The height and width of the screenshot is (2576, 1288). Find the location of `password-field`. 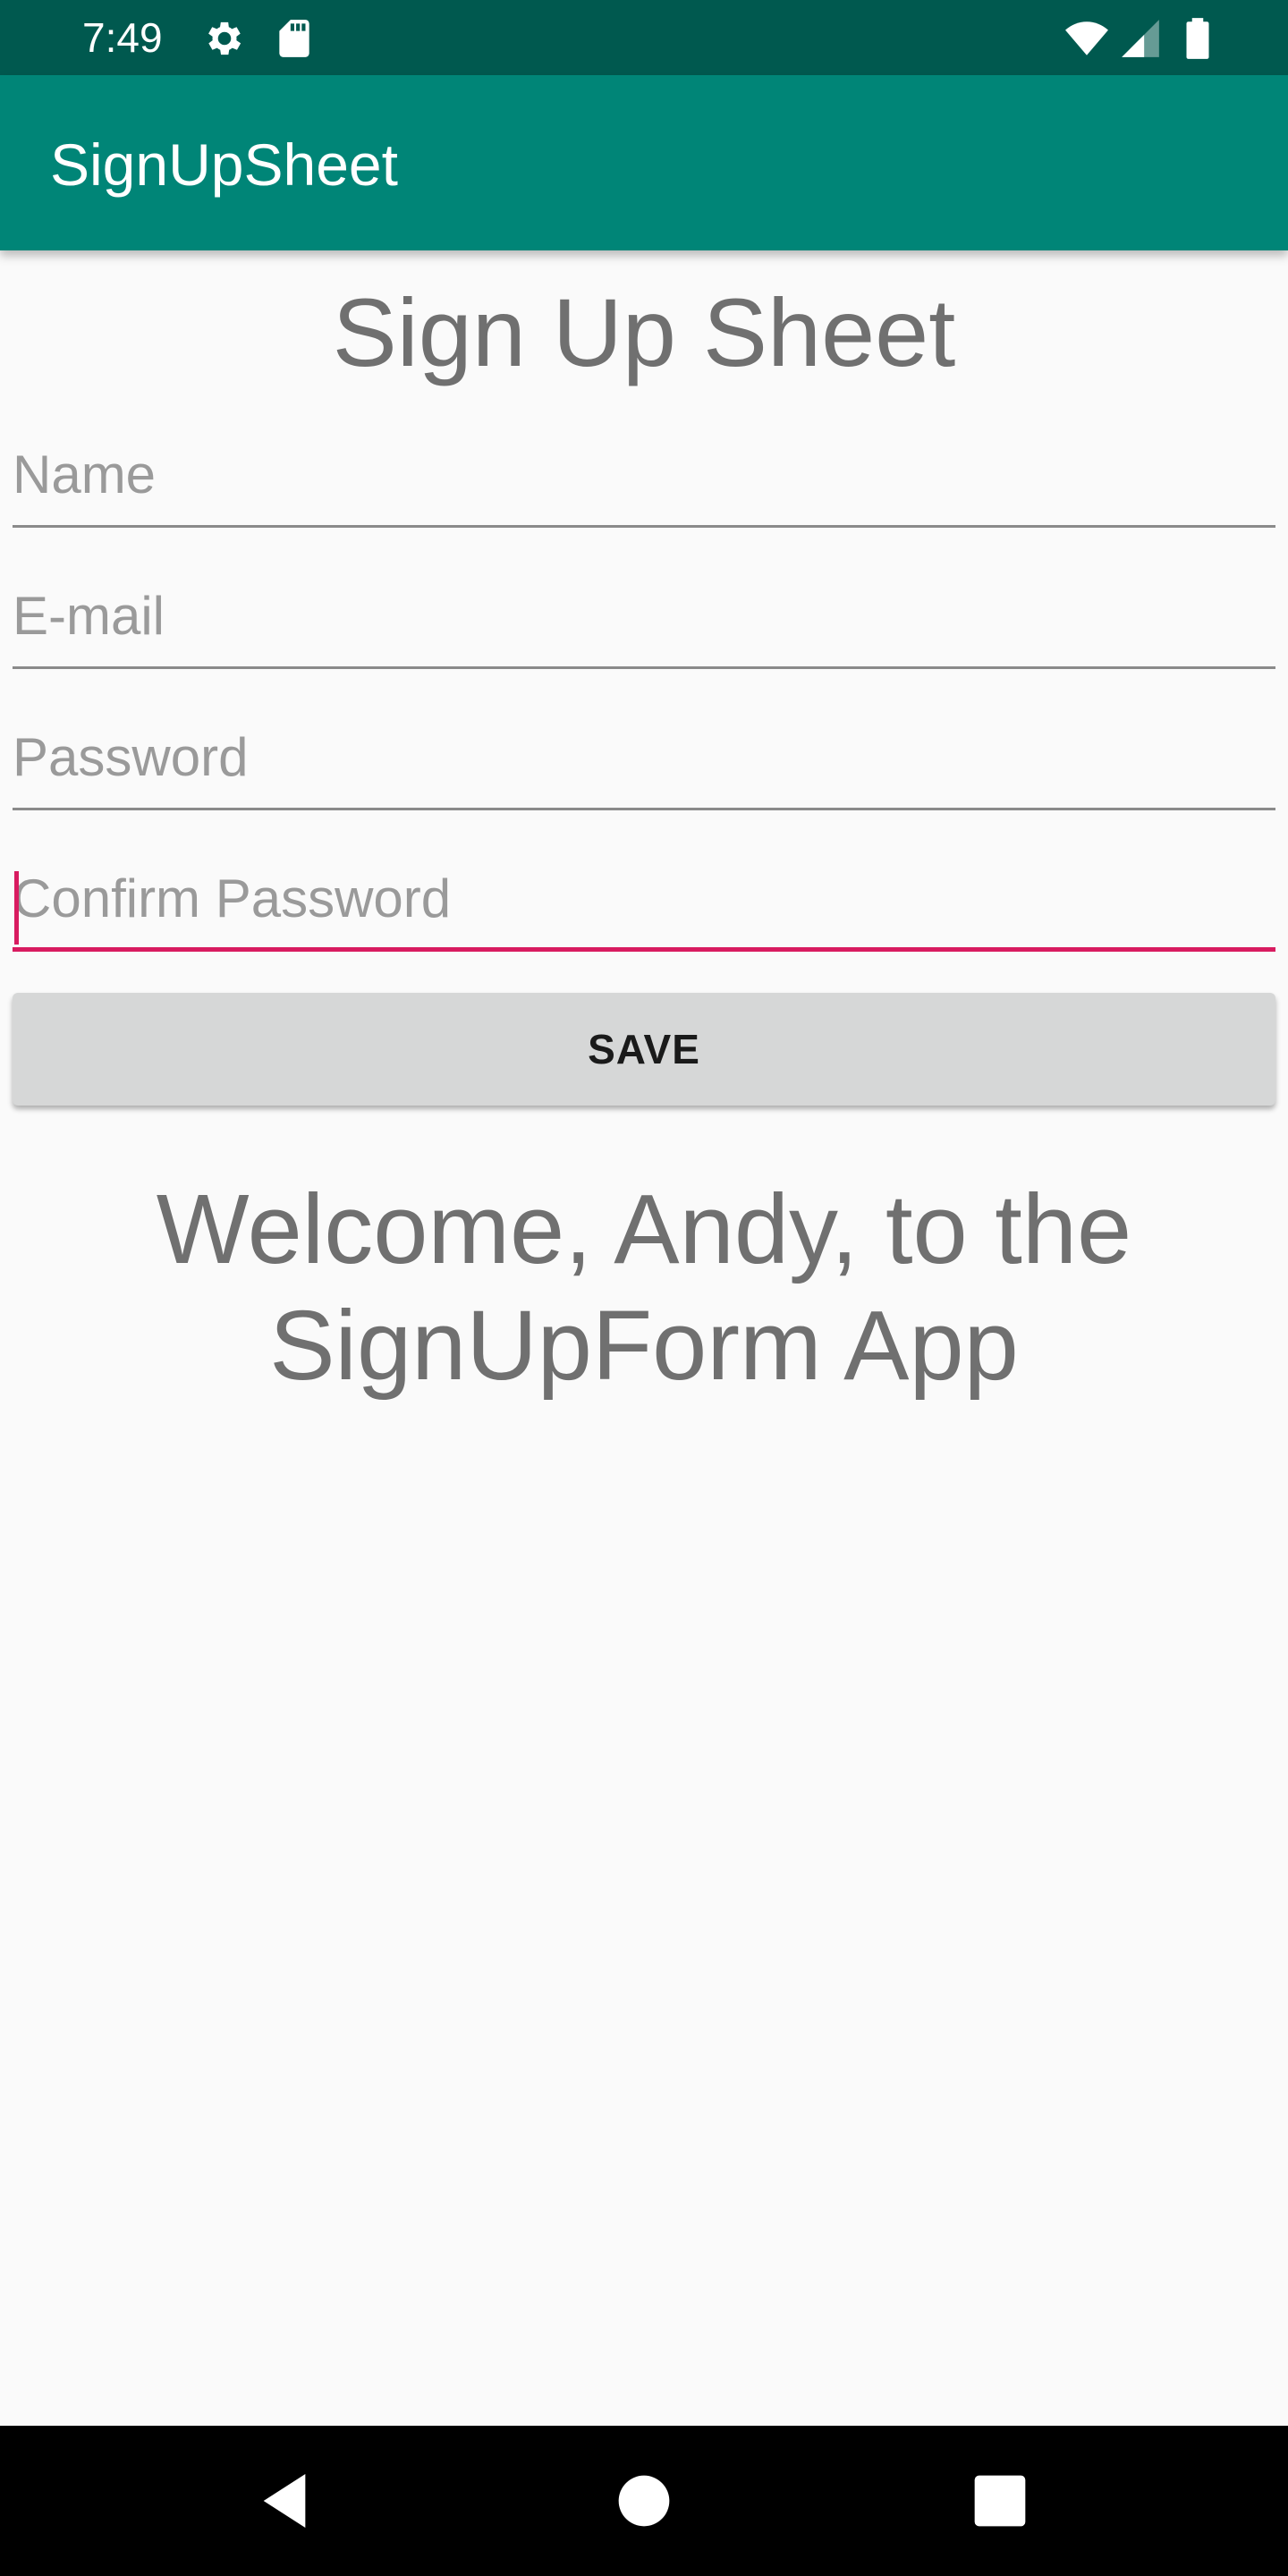

password-field is located at coordinates (644, 761).